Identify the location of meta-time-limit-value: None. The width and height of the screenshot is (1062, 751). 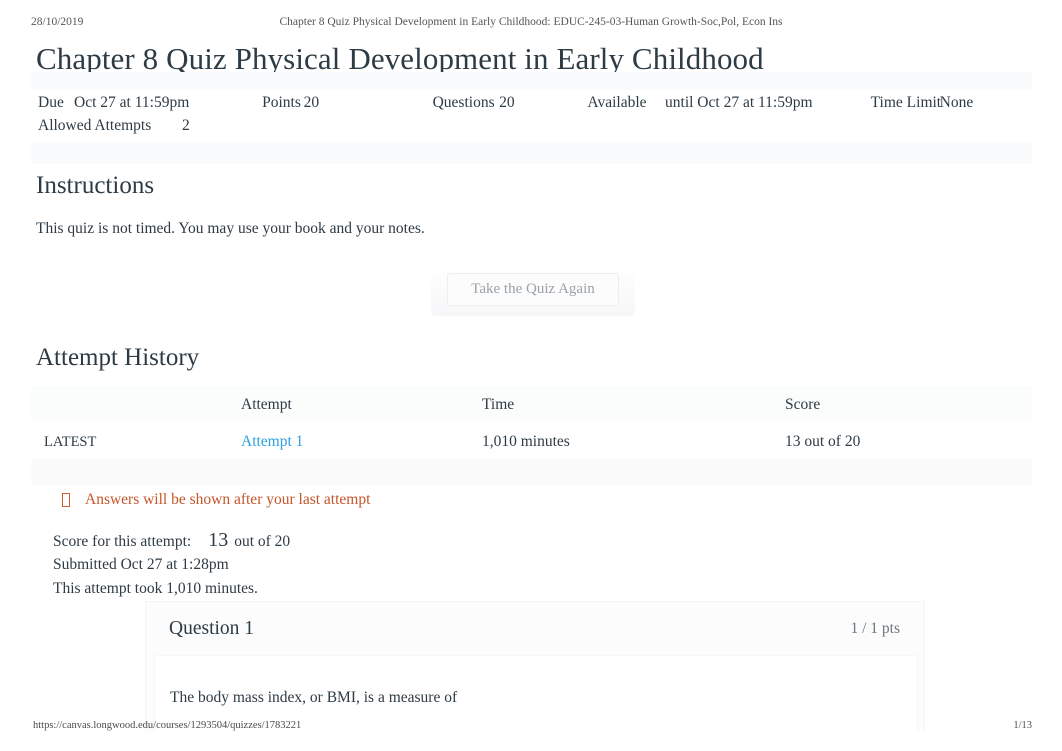
(956, 102).